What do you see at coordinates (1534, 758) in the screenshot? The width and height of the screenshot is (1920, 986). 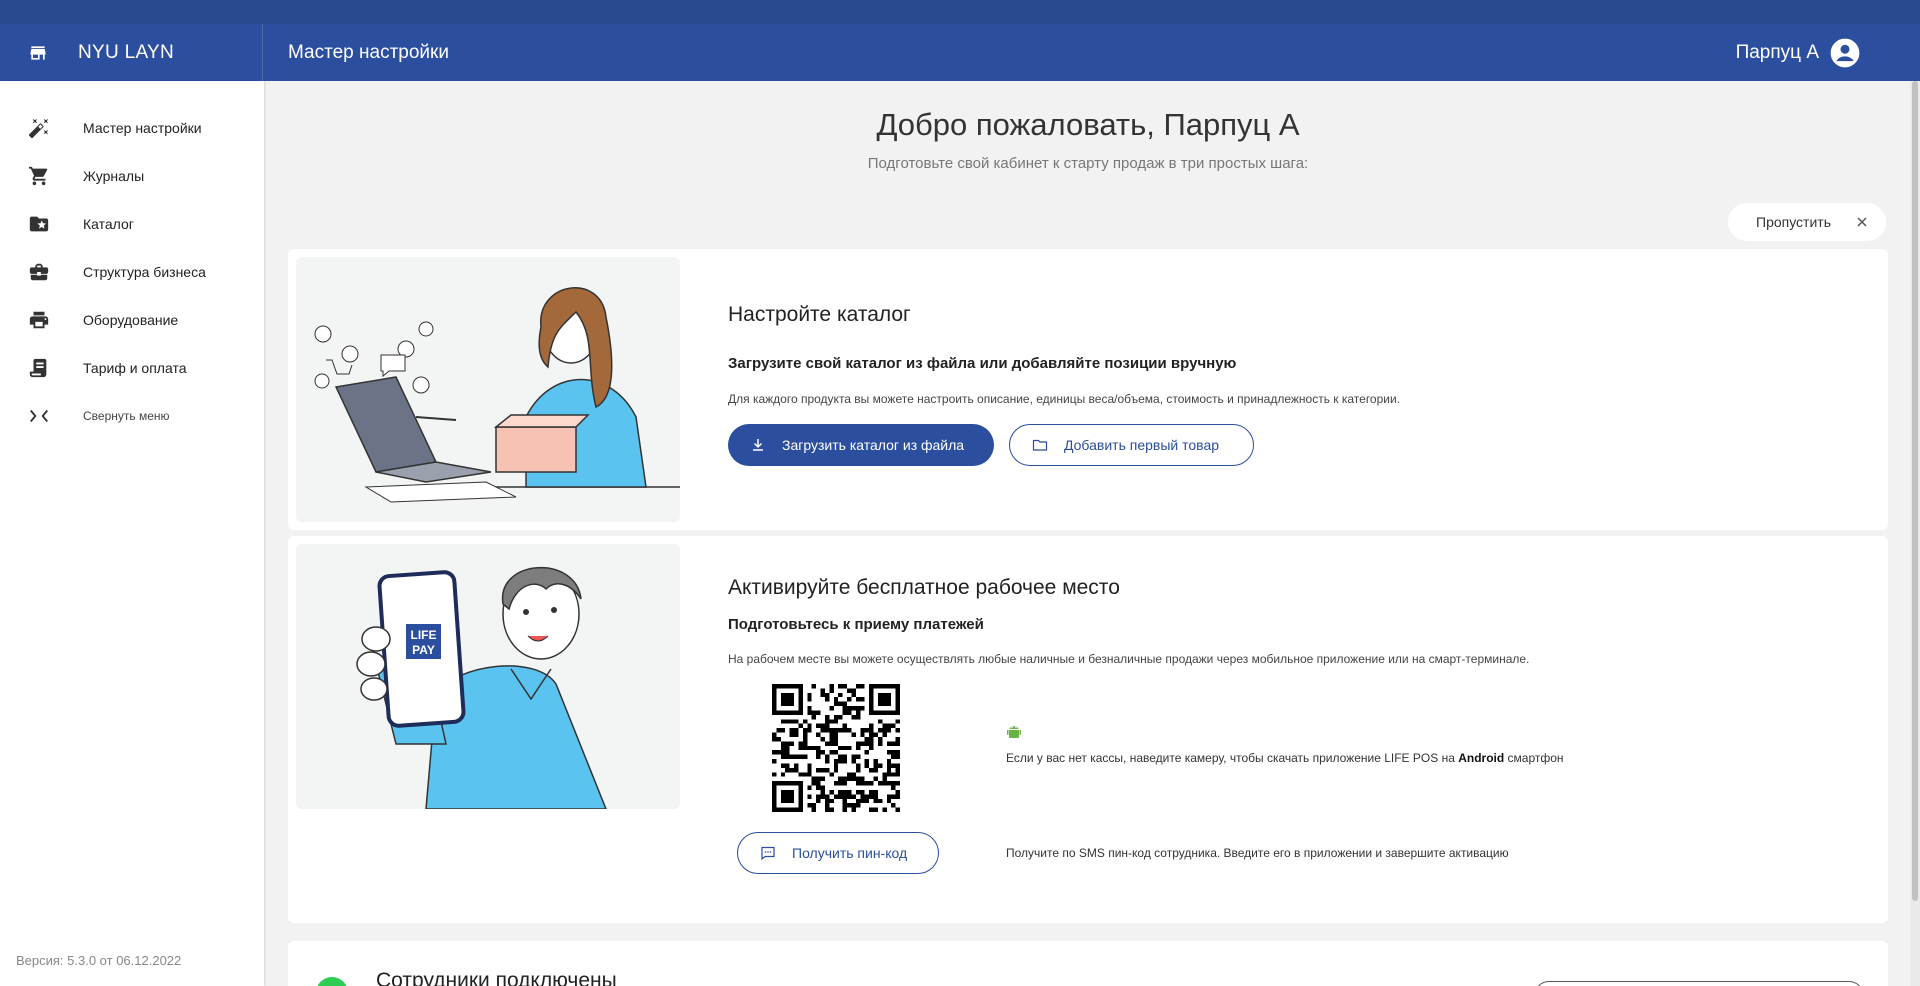 I see `qr-instruction-suffix: смартфон` at bounding box center [1534, 758].